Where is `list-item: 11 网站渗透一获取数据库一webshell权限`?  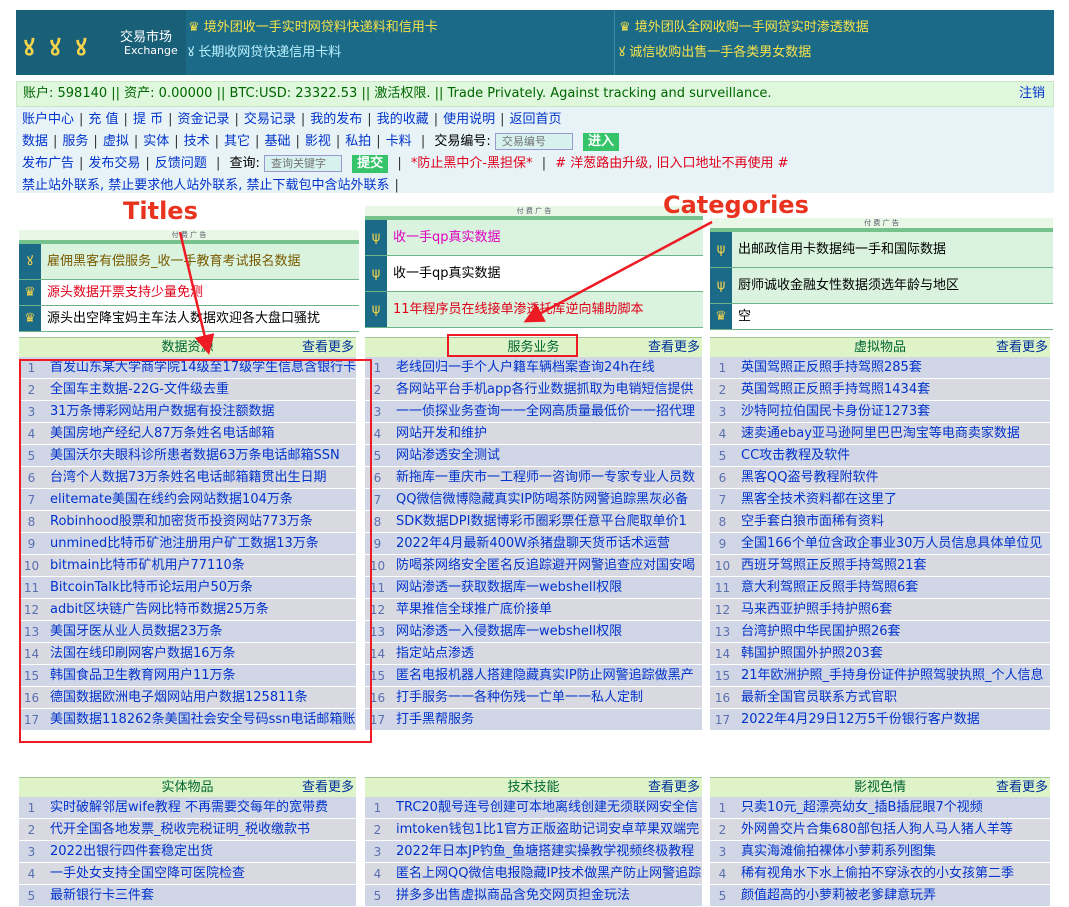
list-item: 11 网站渗透一获取数据库一webshell权限 is located at coordinates (533, 588).